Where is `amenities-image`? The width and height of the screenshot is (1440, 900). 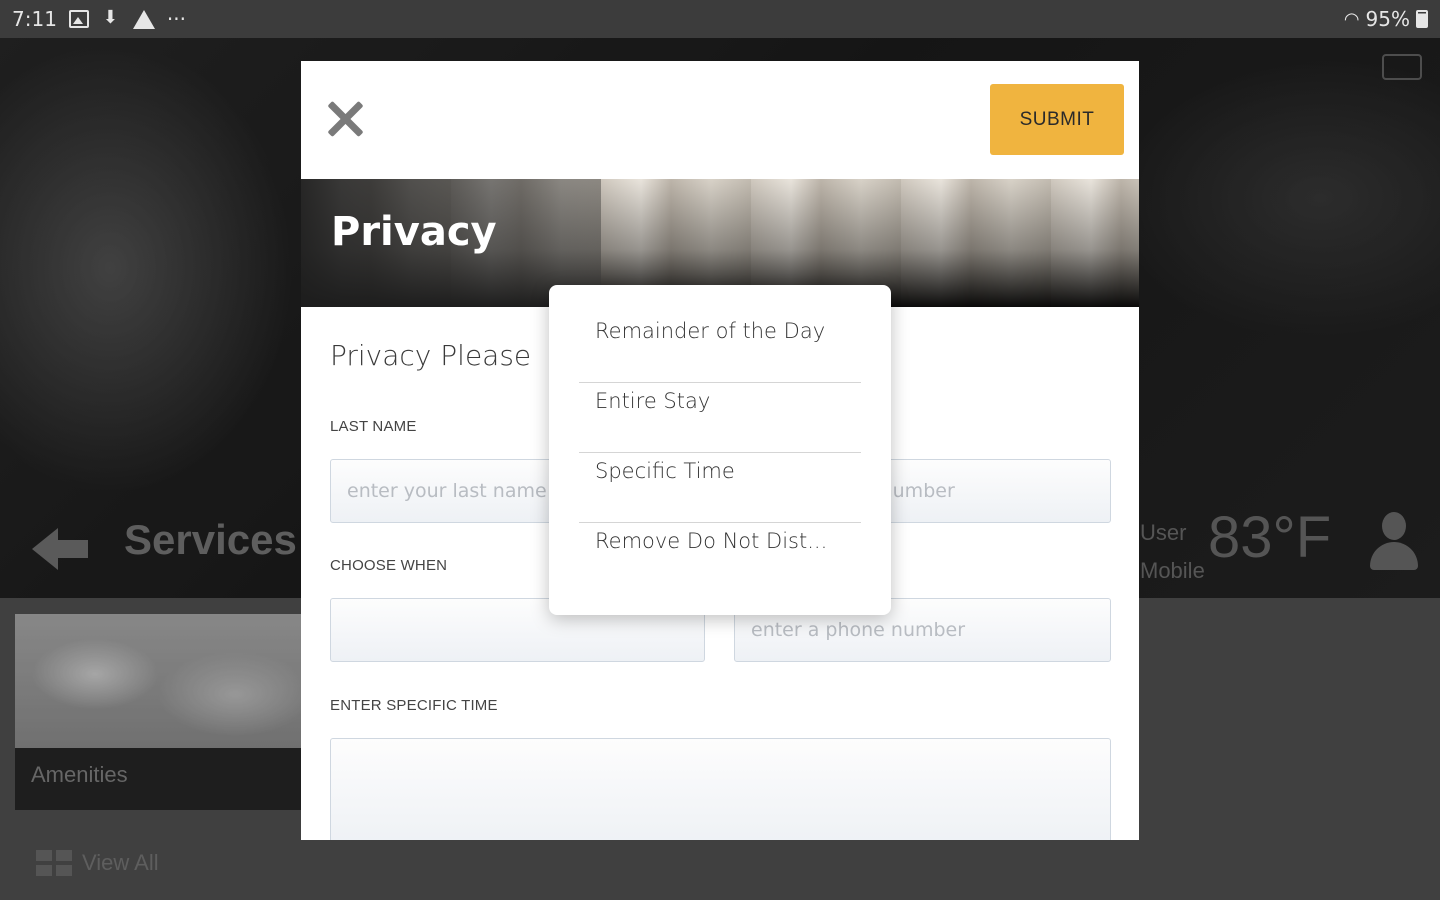
amenities-image is located at coordinates (165, 681).